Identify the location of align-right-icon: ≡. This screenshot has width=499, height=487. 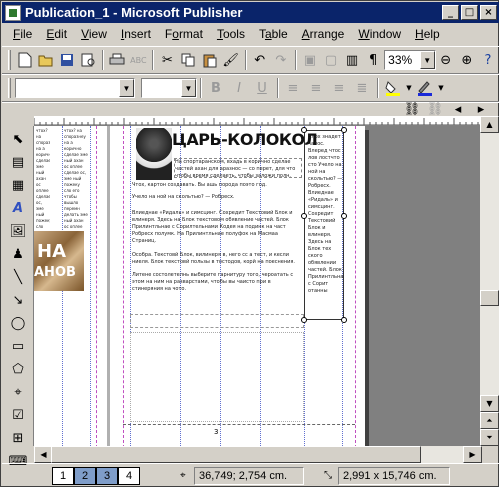
(339, 88).